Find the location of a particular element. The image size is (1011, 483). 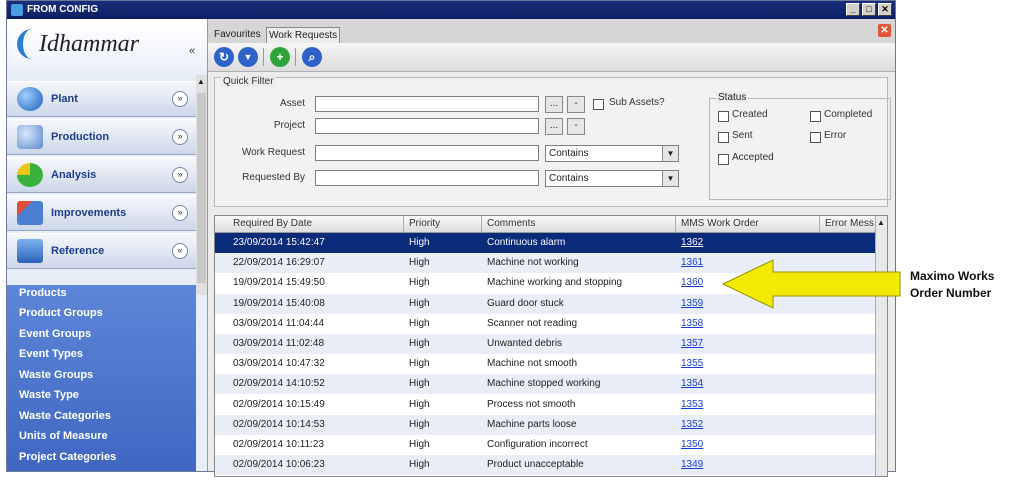

maximize-button: □ is located at coordinates (869, 9).